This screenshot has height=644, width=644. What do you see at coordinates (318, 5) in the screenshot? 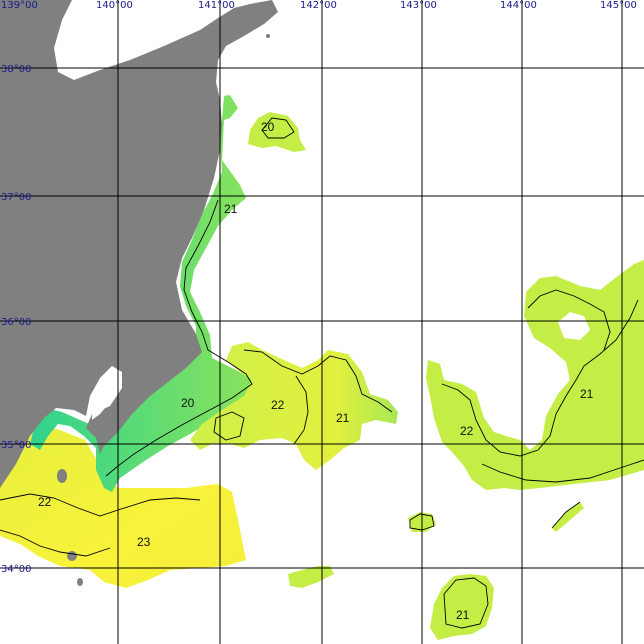
I see `longitude-label: 142°00` at bounding box center [318, 5].